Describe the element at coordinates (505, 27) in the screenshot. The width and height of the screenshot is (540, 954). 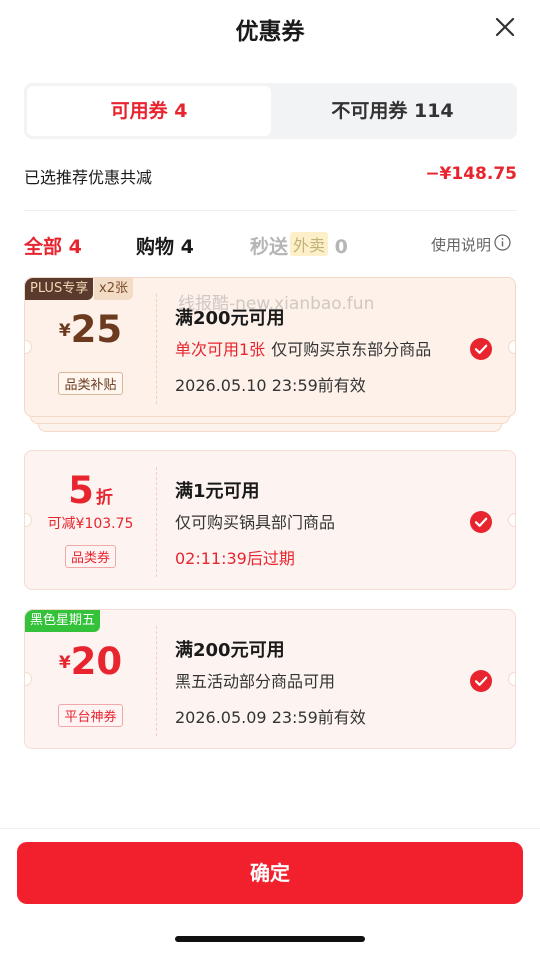
I see `close-icon` at that location.